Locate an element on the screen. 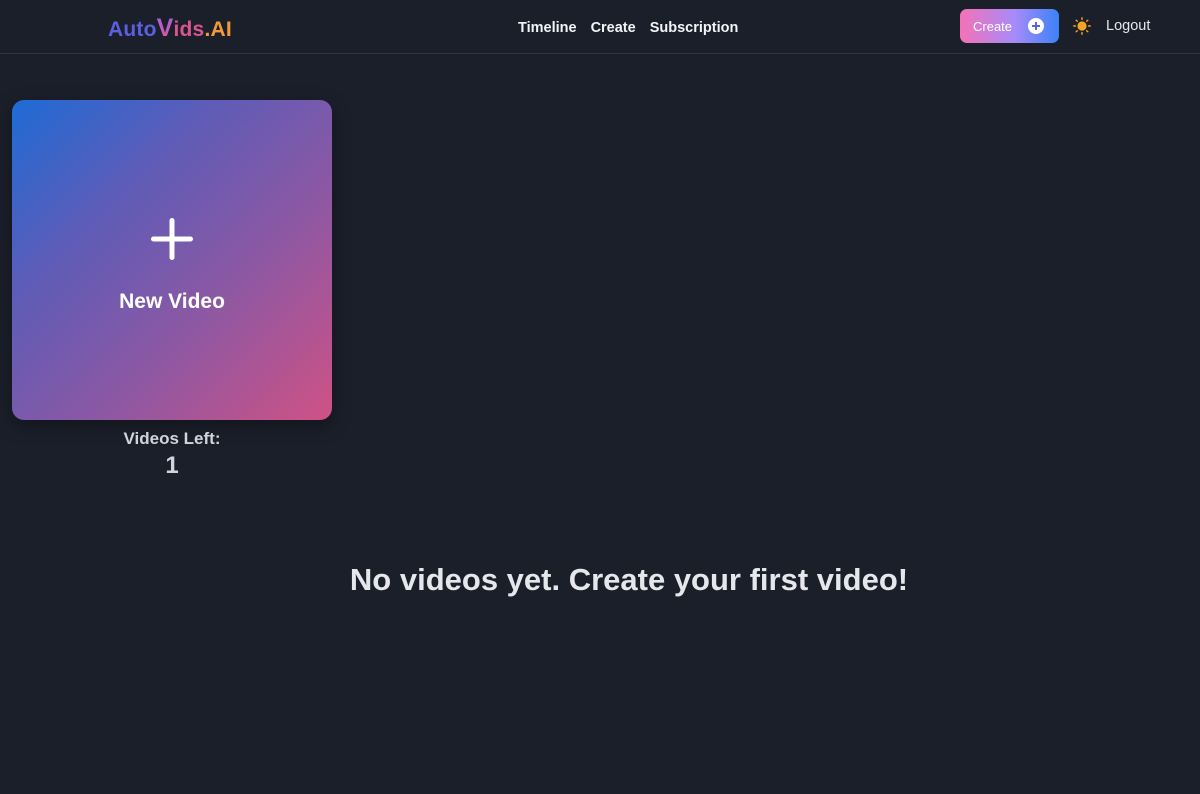 The width and height of the screenshot is (1200, 794). nav-timeline: Timeline is located at coordinates (547, 28).